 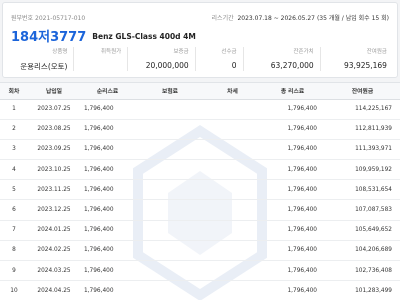 What do you see at coordinates (365, 65) in the screenshot?
I see `summary-value: 93,925,169` at bounding box center [365, 65].